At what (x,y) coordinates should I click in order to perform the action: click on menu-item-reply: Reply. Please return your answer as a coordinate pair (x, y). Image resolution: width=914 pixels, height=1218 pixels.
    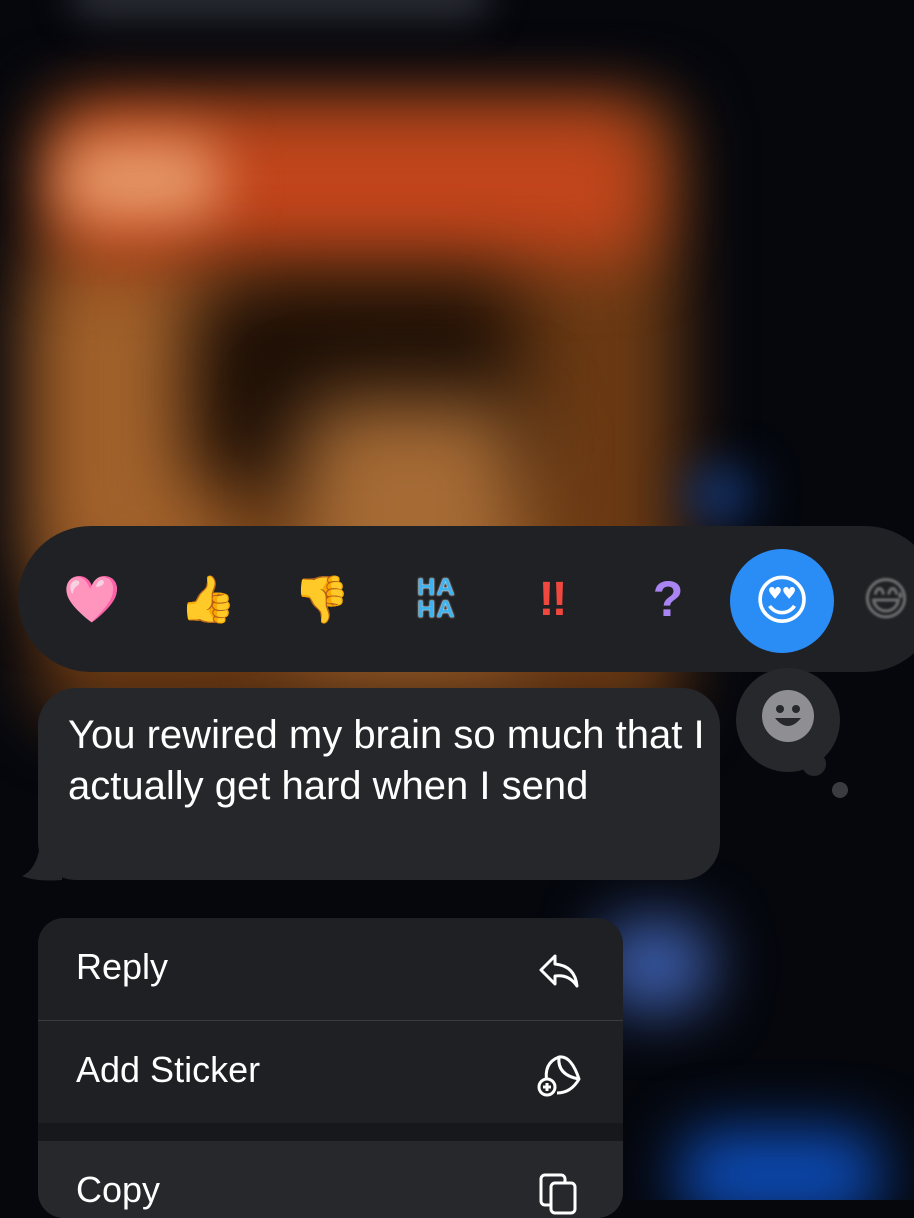
    Looking at the image, I should click on (330, 969).